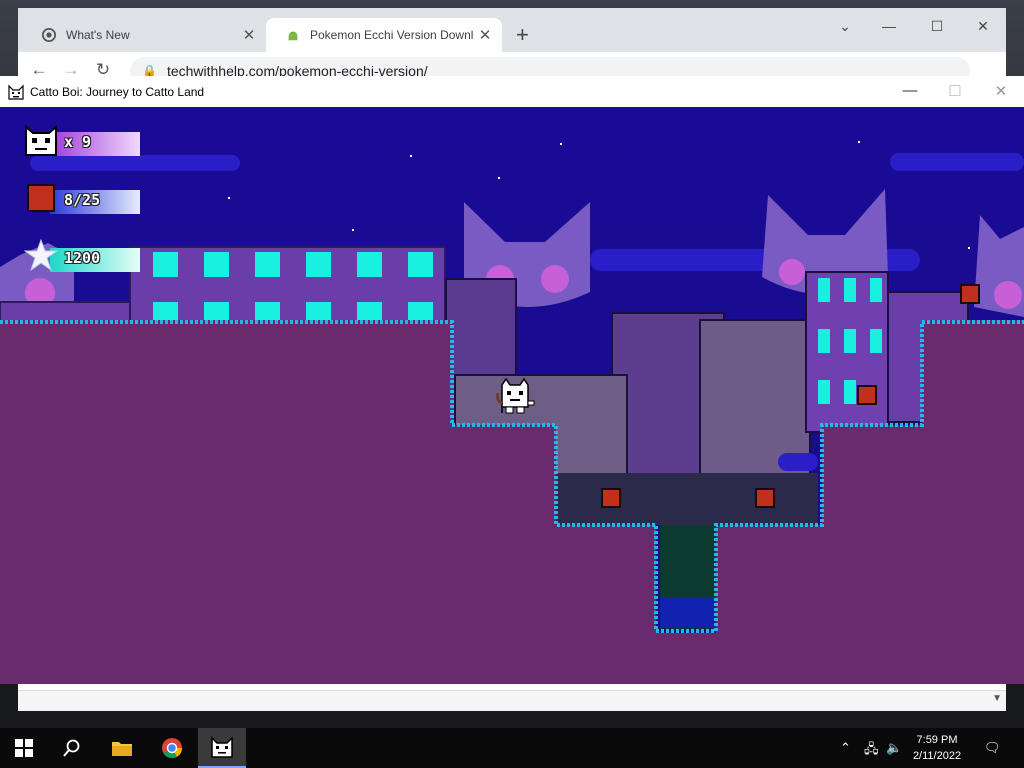 Image resolution: width=1024 pixels, height=768 pixels. I want to click on minimize-game-button: —, so click(910, 90).